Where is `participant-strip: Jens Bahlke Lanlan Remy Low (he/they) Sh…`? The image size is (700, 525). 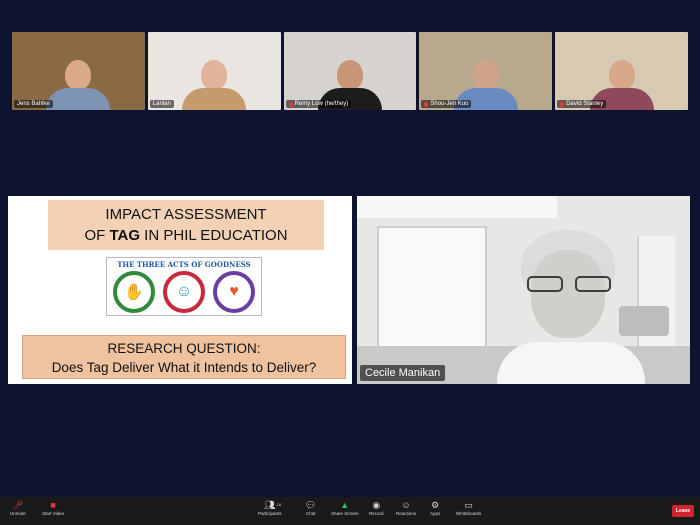
participant-strip: Jens Bahlke Lanlan Remy Low (he/they) Sh… is located at coordinates (350, 71).